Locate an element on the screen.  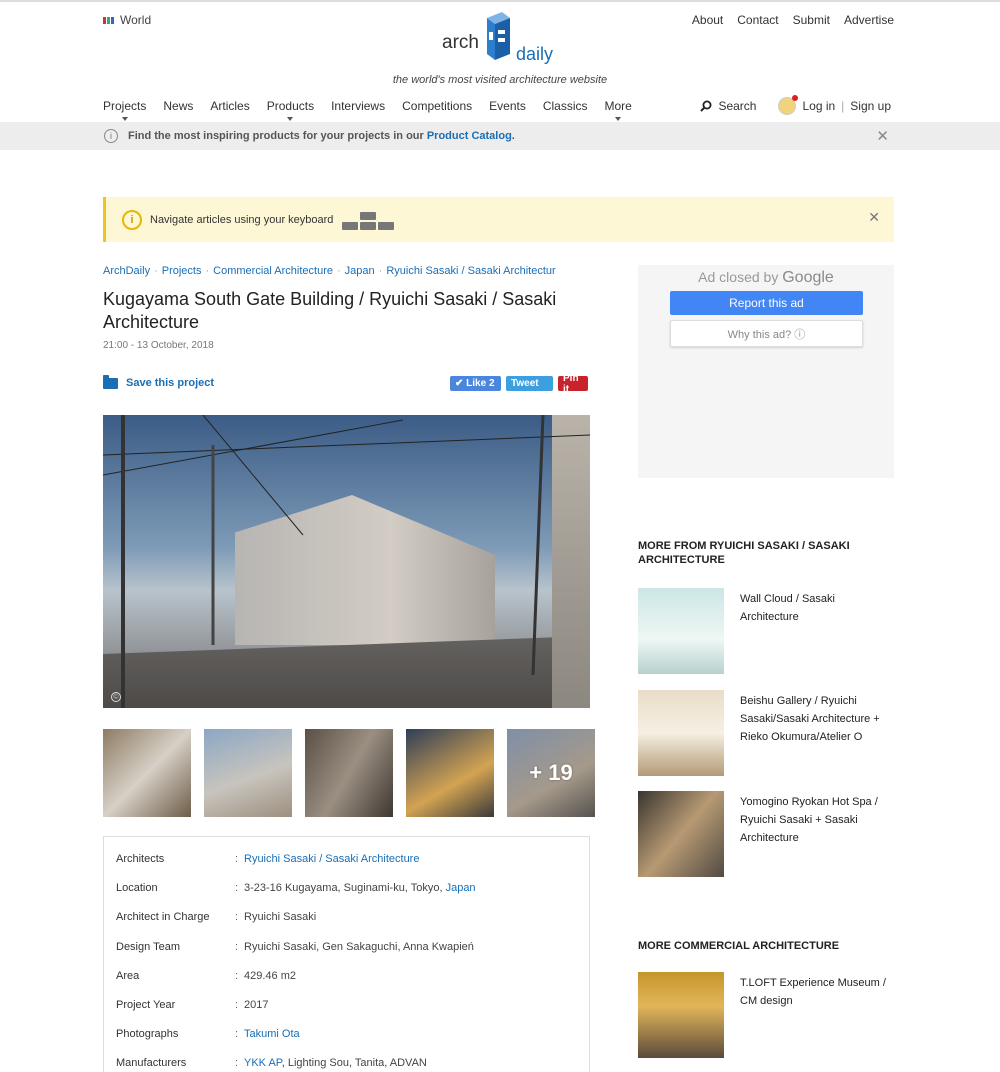
copyright-icon: © is located at coordinates (116, 697).